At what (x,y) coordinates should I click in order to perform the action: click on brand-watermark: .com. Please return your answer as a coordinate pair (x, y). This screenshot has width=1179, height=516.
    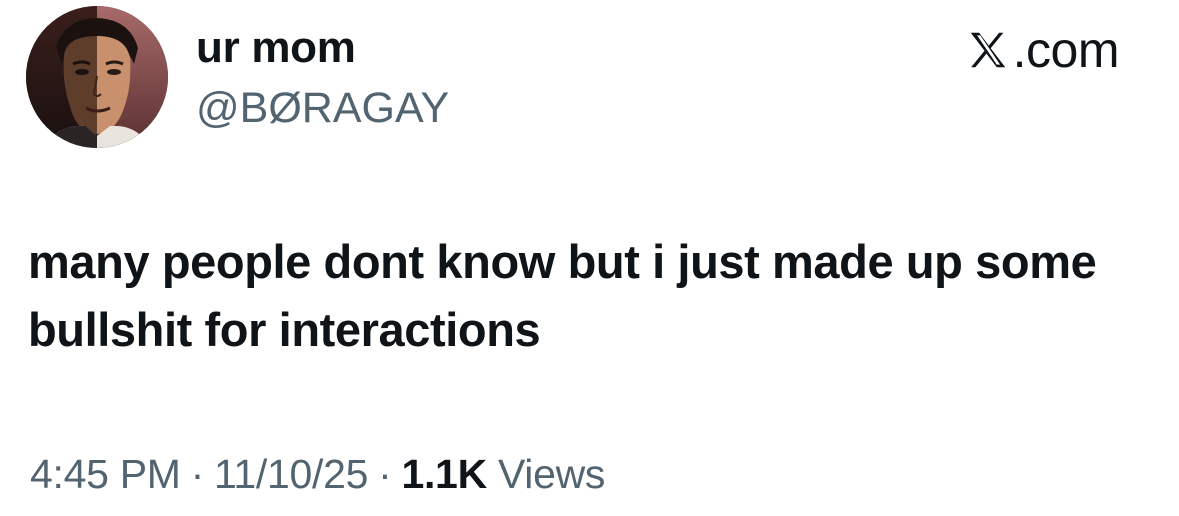
    Looking at the image, I should click on (1042, 50).